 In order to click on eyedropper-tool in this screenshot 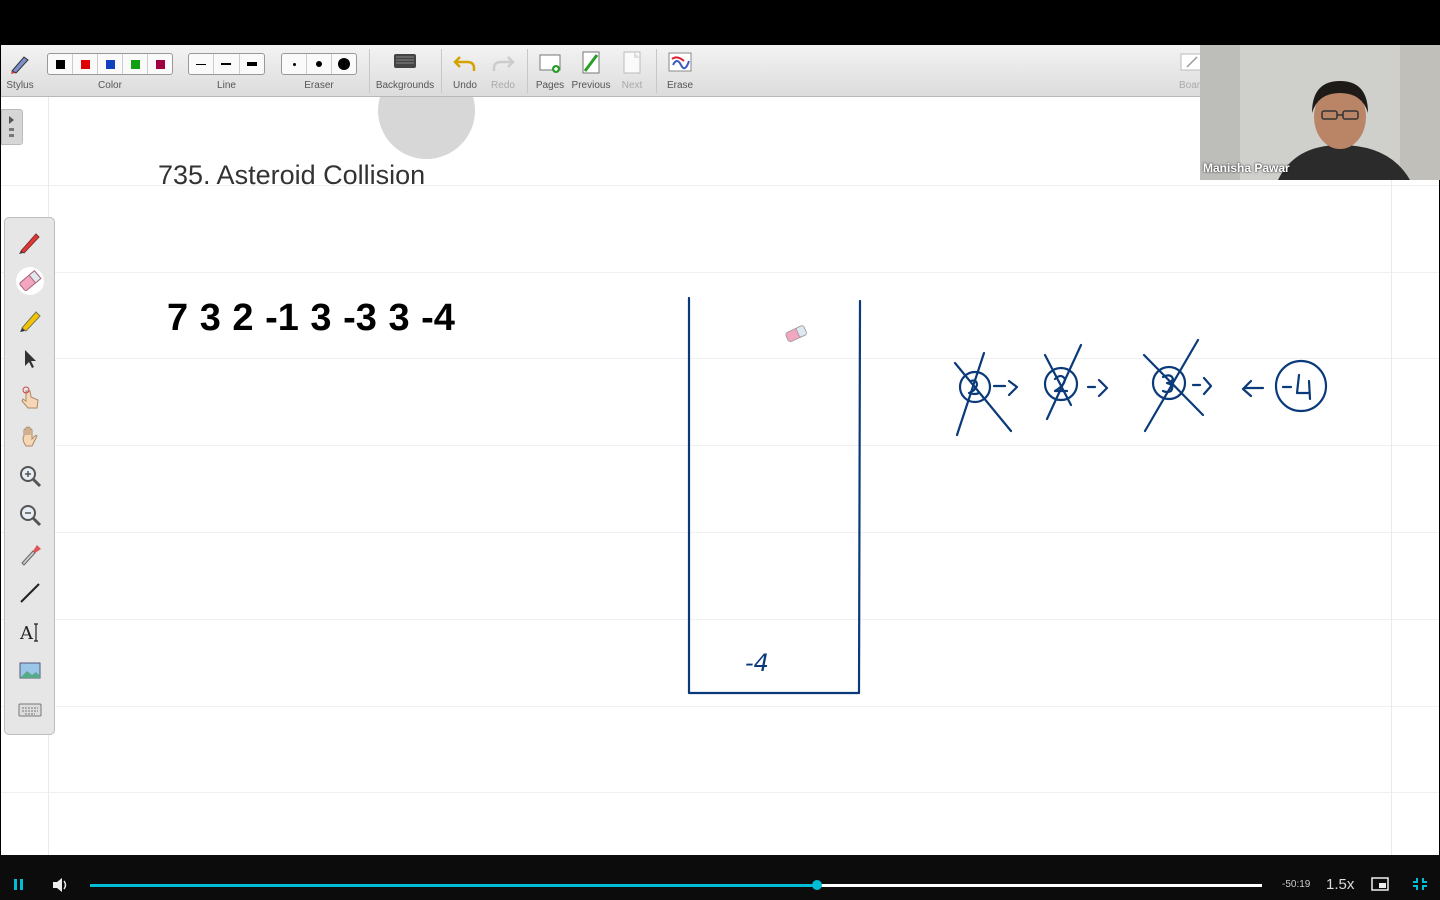, I will do `click(30, 554)`.